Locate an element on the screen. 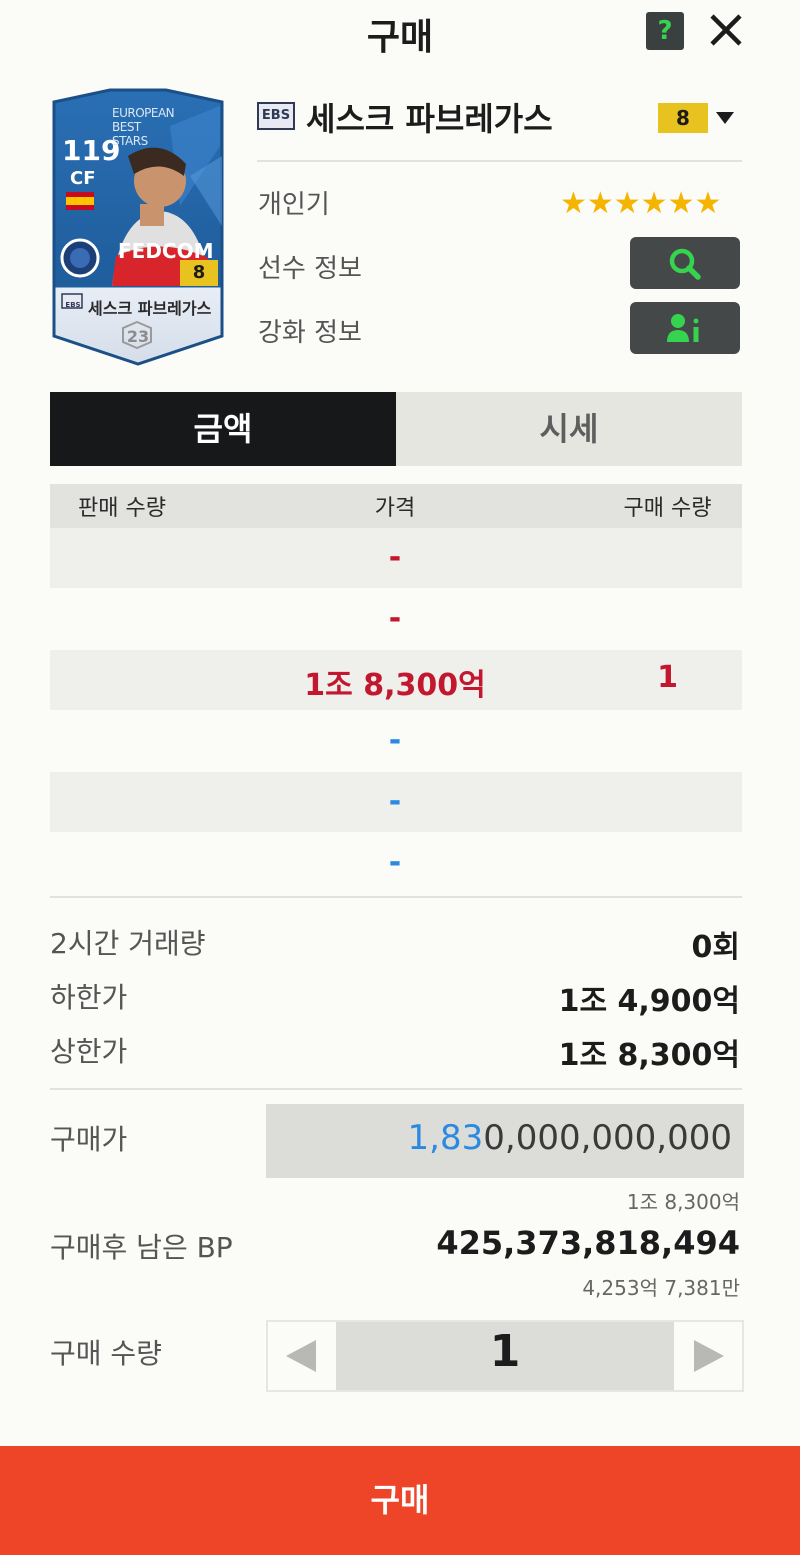 The width and height of the screenshot is (800, 1555). arrow-right-icon is located at coordinates (709, 1356).